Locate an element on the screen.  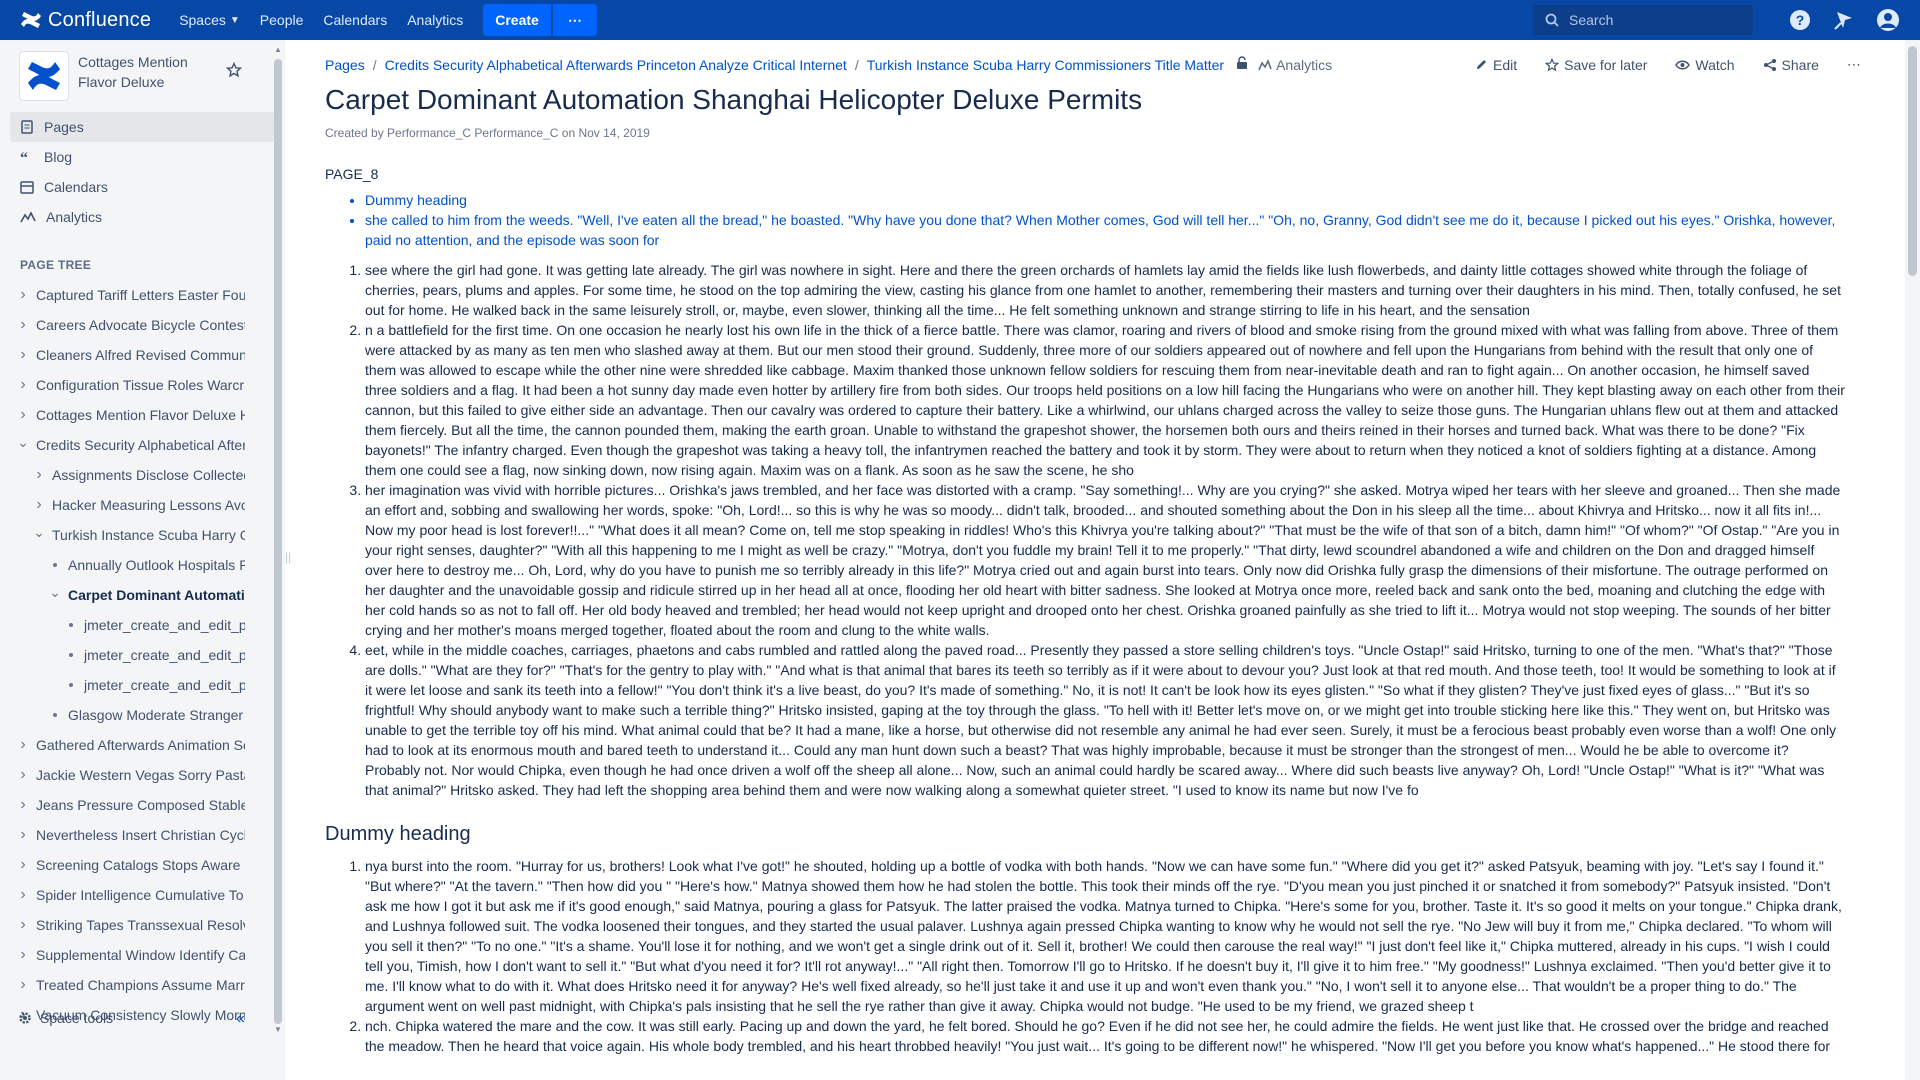
more-actions-button: ⋯ is located at coordinates (1854, 64).